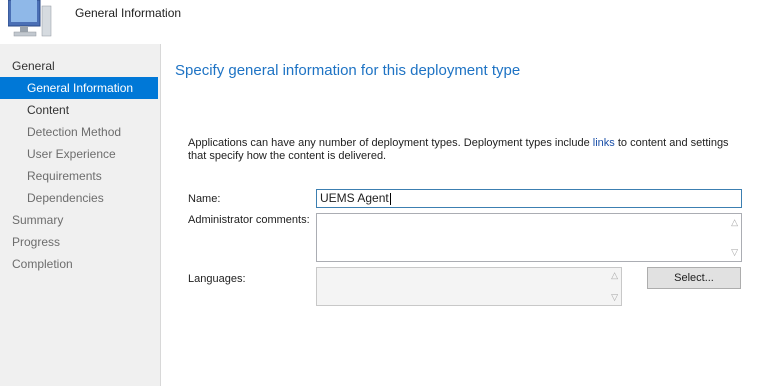 The width and height of the screenshot is (784, 386). What do you see at coordinates (390, 198) in the screenshot?
I see `text-caret` at bounding box center [390, 198].